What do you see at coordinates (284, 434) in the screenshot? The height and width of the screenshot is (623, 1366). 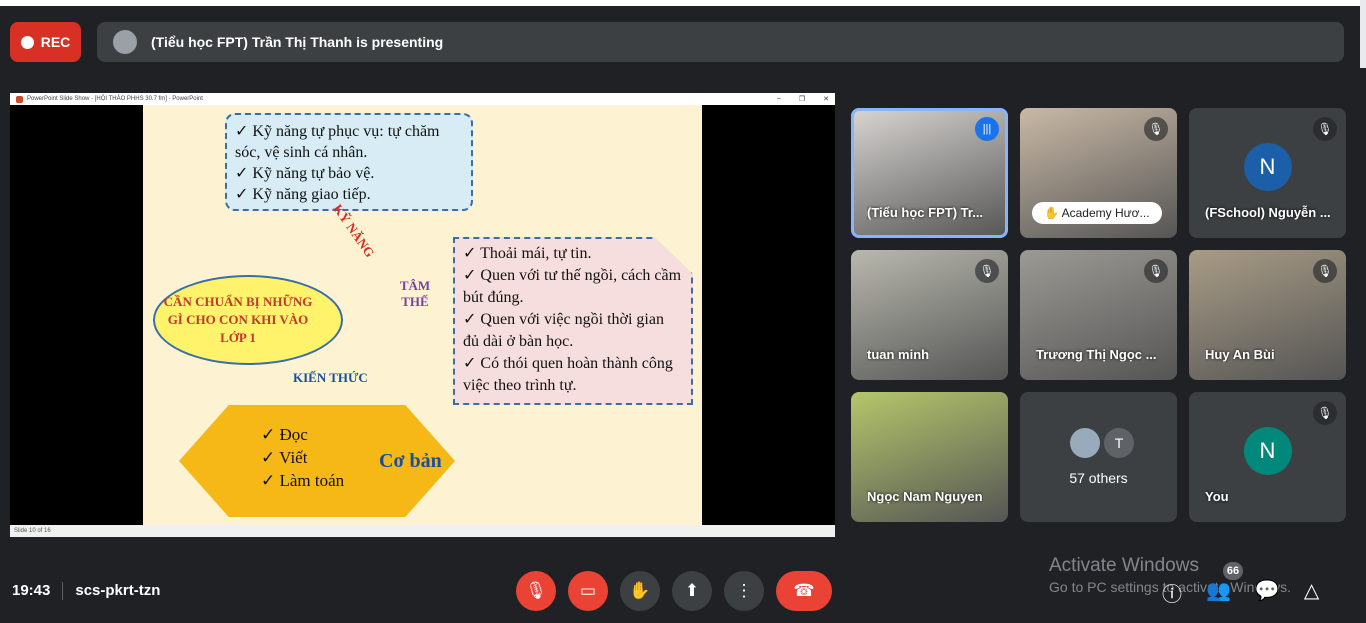 I see `knowledge-item: ✓ Đọc` at bounding box center [284, 434].